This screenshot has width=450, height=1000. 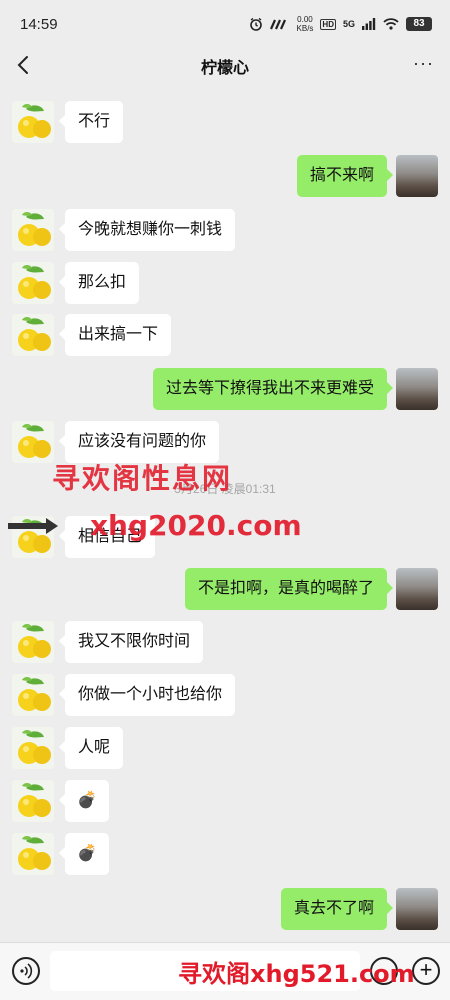 What do you see at coordinates (305, 19) in the screenshot?
I see `speed-value: 0.00` at bounding box center [305, 19].